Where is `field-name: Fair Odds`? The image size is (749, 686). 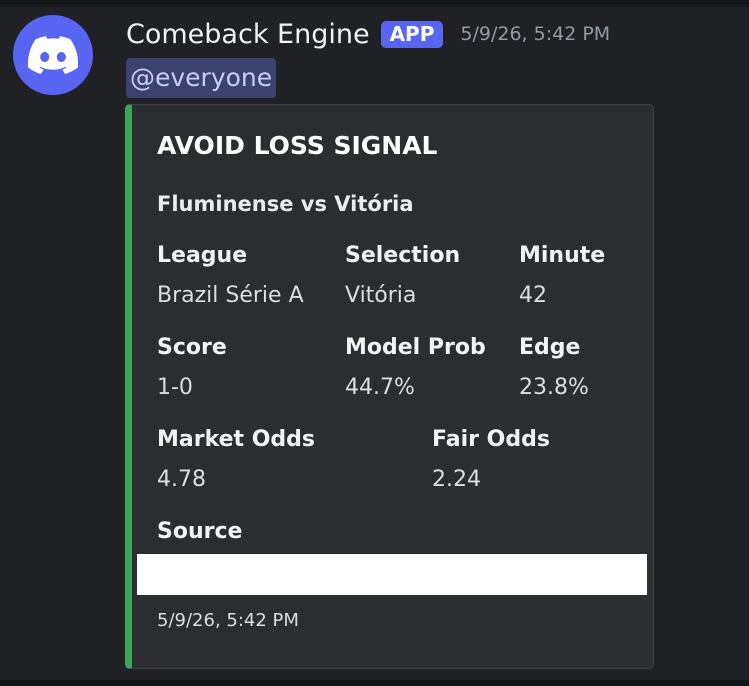 field-name: Fair Odds is located at coordinates (491, 439).